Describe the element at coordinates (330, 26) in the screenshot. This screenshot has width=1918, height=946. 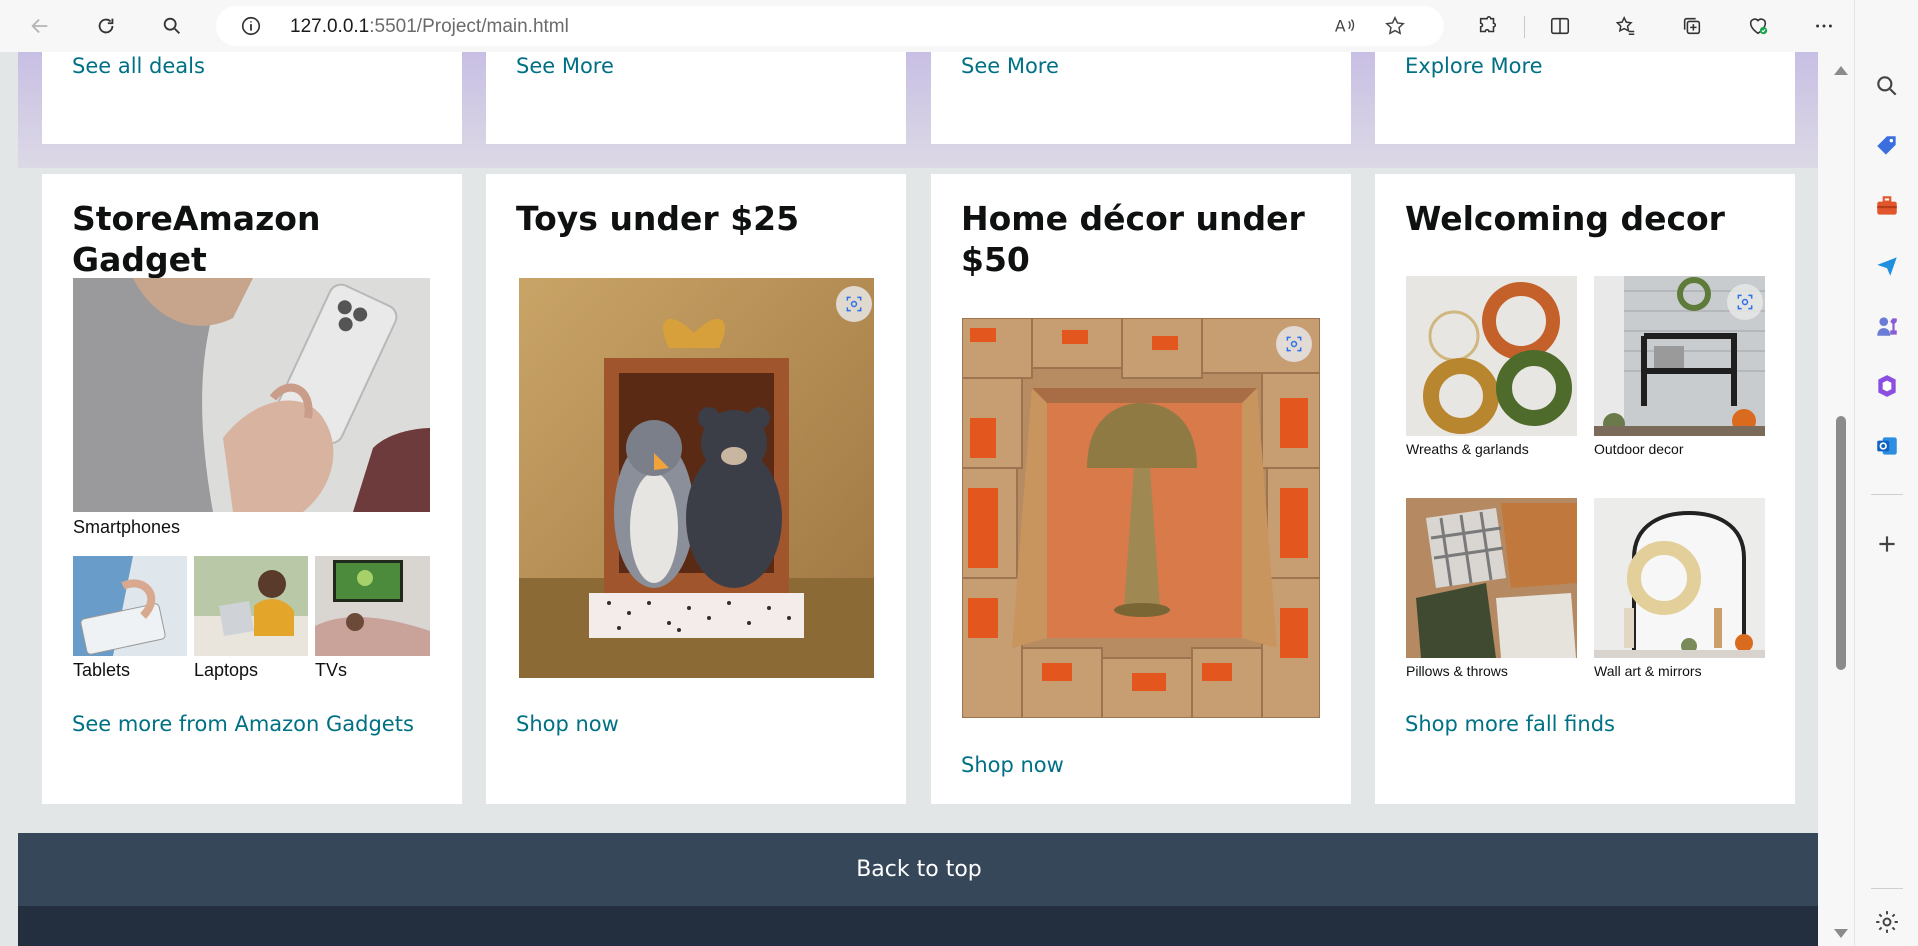
I see `url-host: 127.0.0.1` at that location.